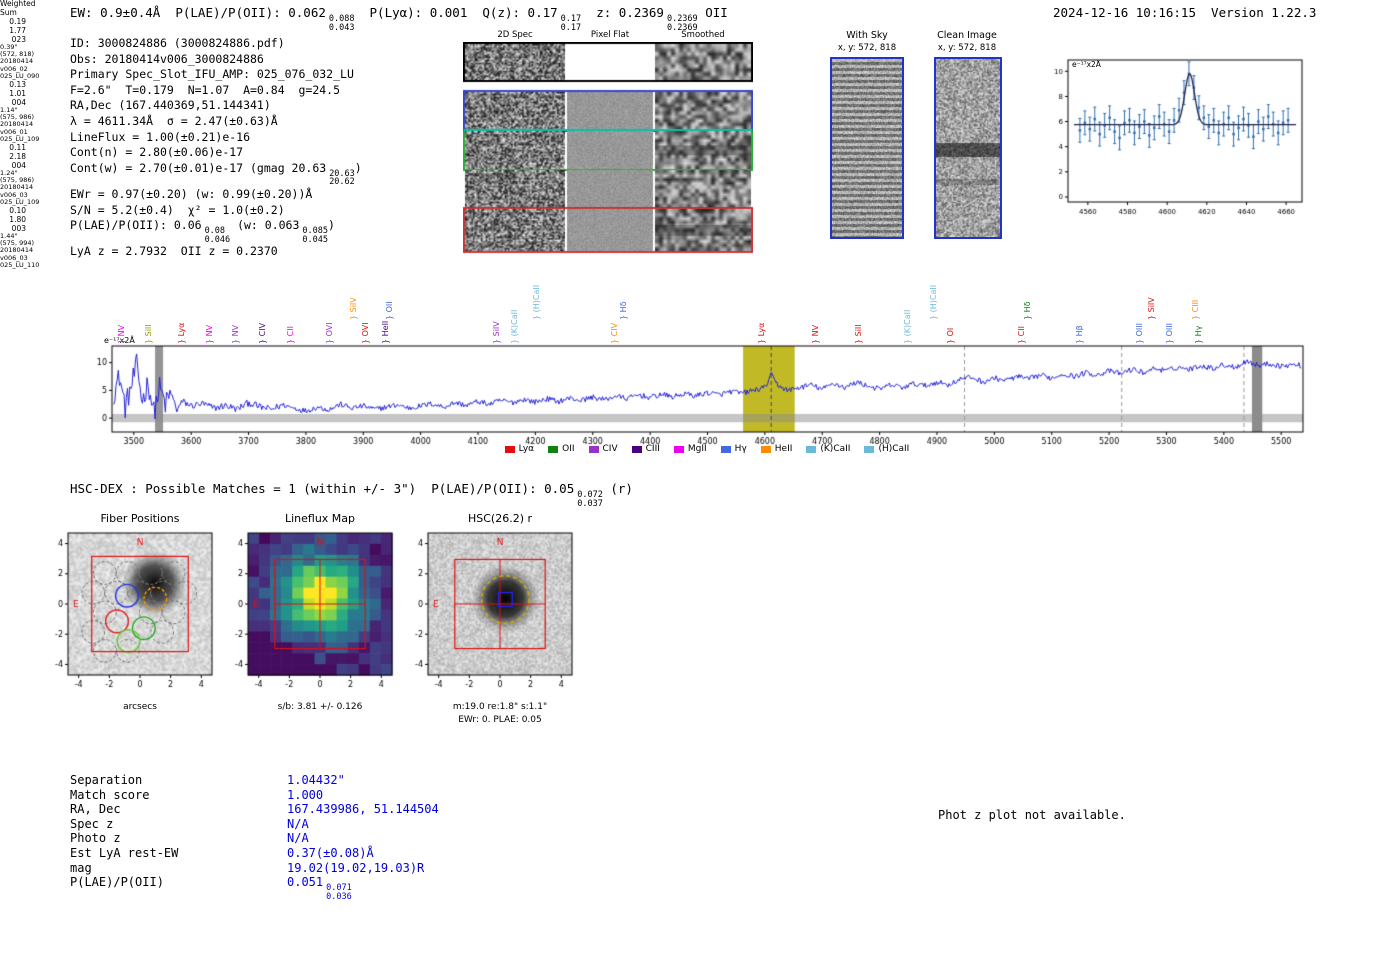 The width and height of the screenshot is (1400, 953). Describe the element at coordinates (117, 882) in the screenshot. I see `match-table-label: P(LAE)/P(OII)` at that location.